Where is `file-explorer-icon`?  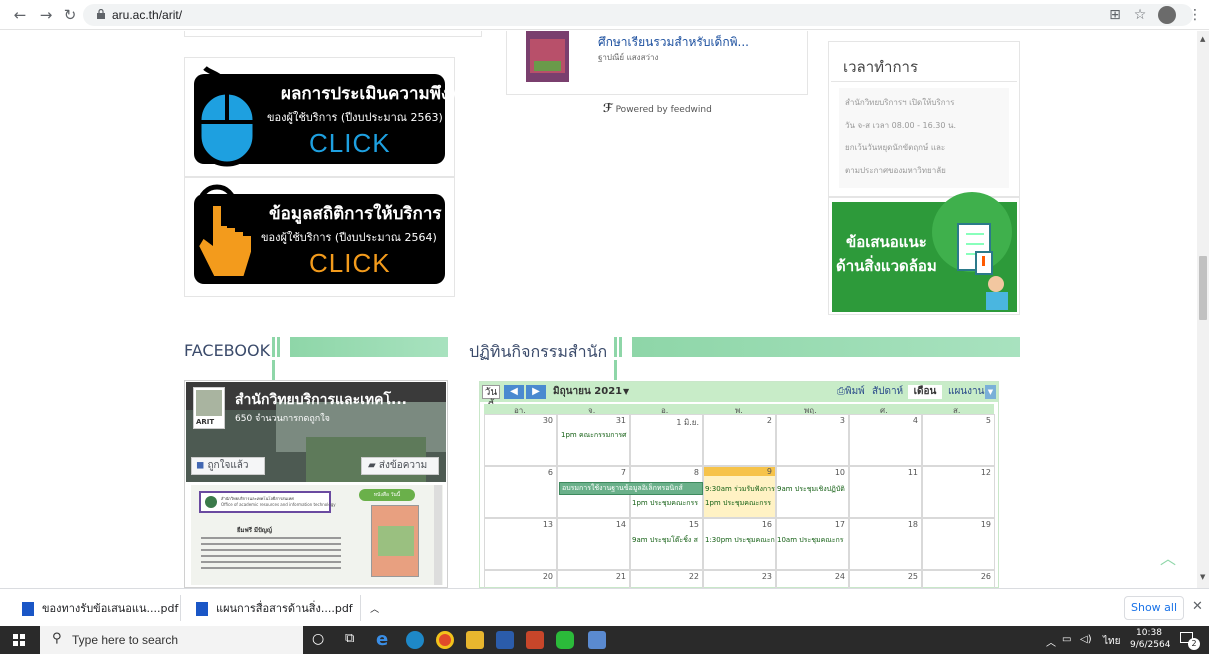
file-explorer-icon is located at coordinates (475, 640).